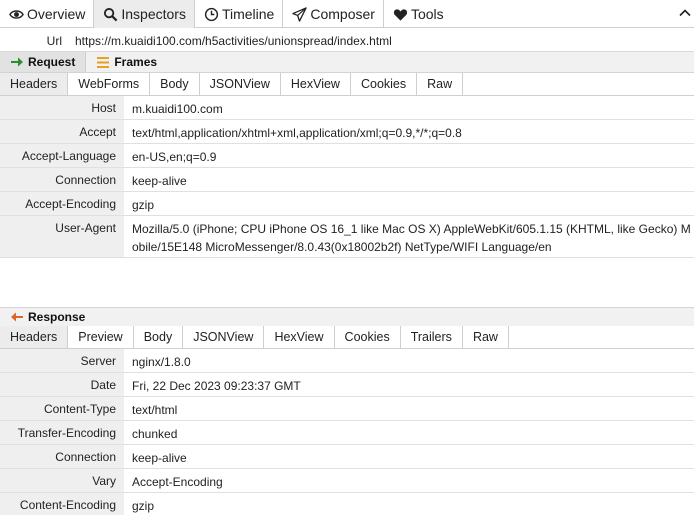  Describe the element at coordinates (62, 504) in the screenshot. I see `header-name: Content-Encoding` at that location.